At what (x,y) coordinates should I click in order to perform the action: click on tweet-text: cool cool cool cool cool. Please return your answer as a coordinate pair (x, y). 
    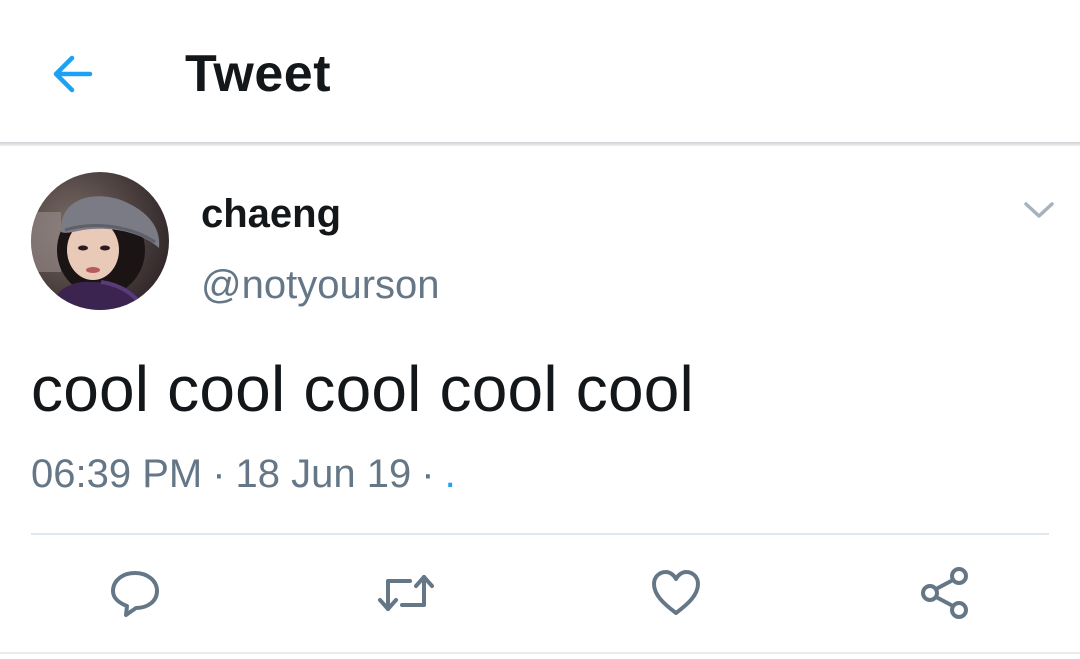
    Looking at the image, I should click on (362, 389).